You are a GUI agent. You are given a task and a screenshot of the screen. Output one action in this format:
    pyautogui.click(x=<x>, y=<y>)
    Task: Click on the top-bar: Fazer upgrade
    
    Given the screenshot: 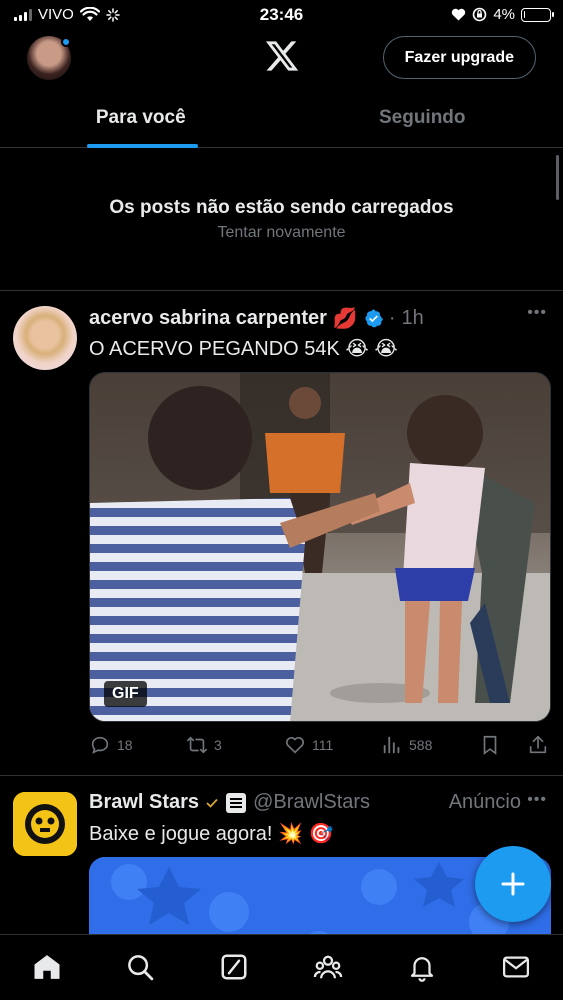 What is the action you would take?
    pyautogui.click(x=281, y=59)
    